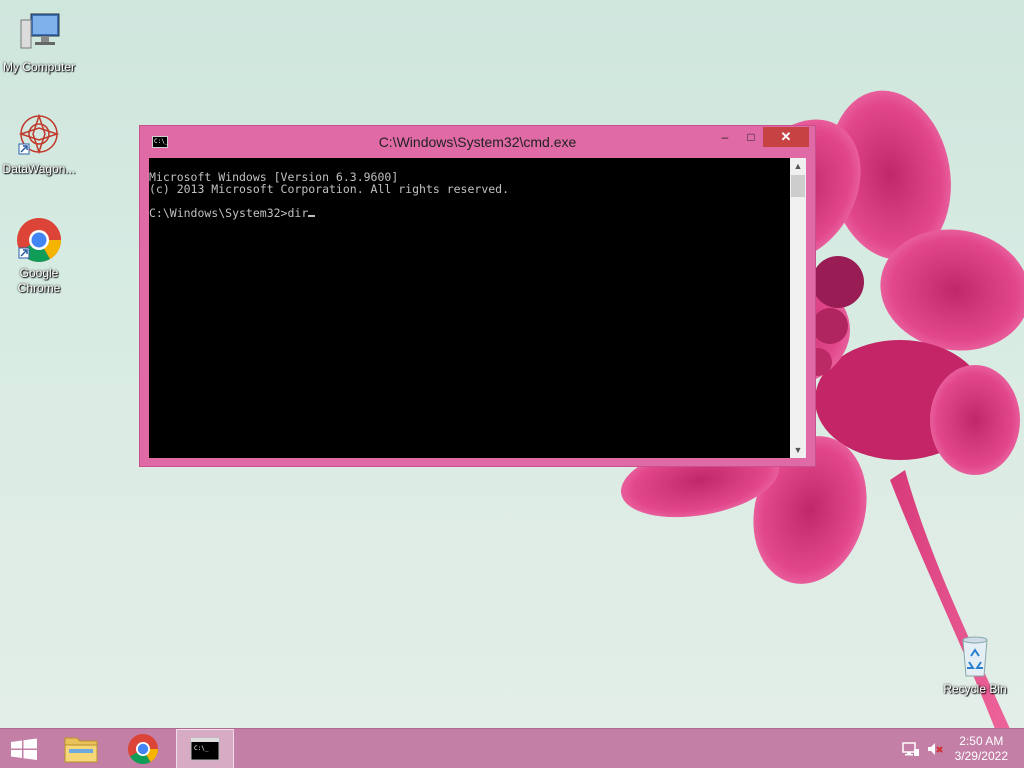  I want to click on taskbar-file-explorer, so click(81, 748).